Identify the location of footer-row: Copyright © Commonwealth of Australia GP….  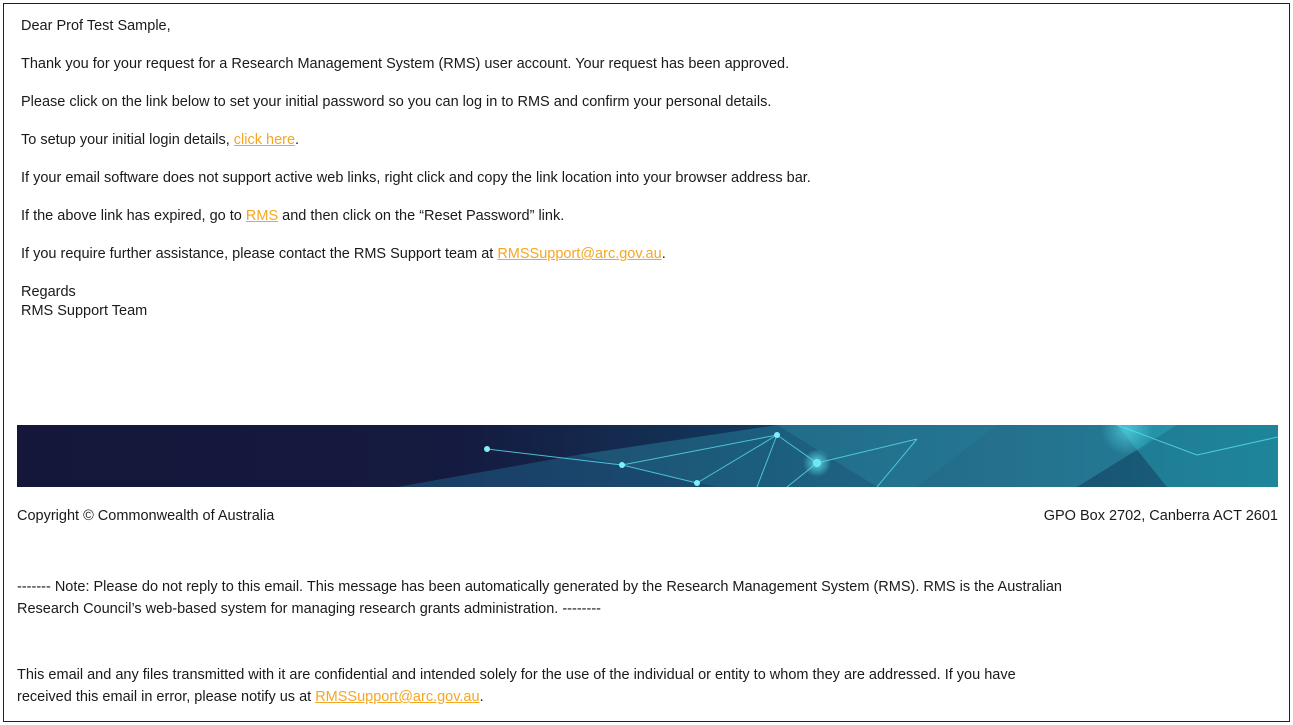
(647, 516).